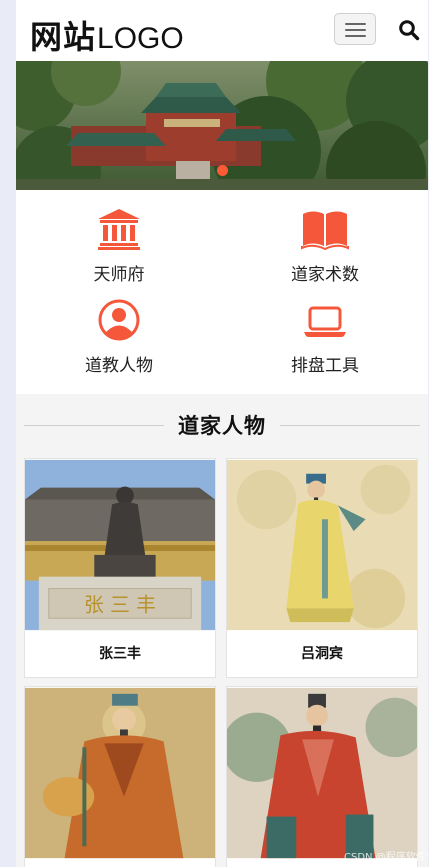 This screenshot has width=429, height=867. I want to click on figure-name: 张三丰, so click(120, 654).